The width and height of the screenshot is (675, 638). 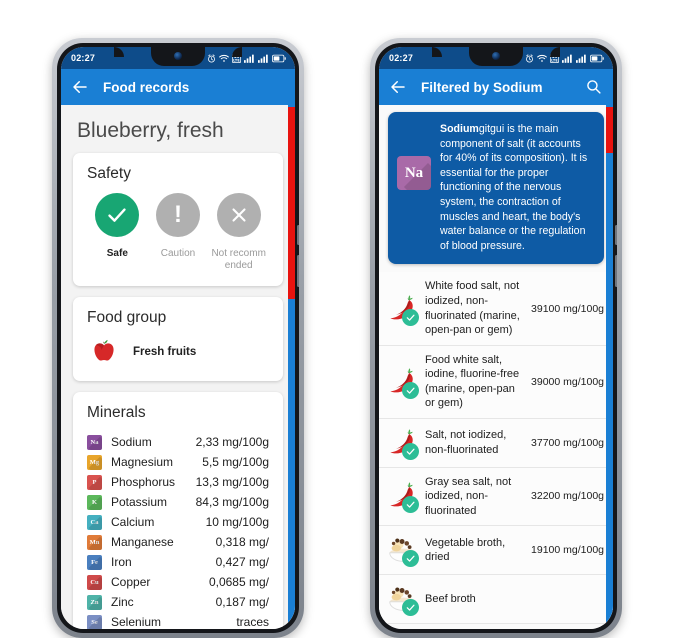 What do you see at coordinates (136, 622) in the screenshot?
I see `mineral-name: Selenium` at bounding box center [136, 622].